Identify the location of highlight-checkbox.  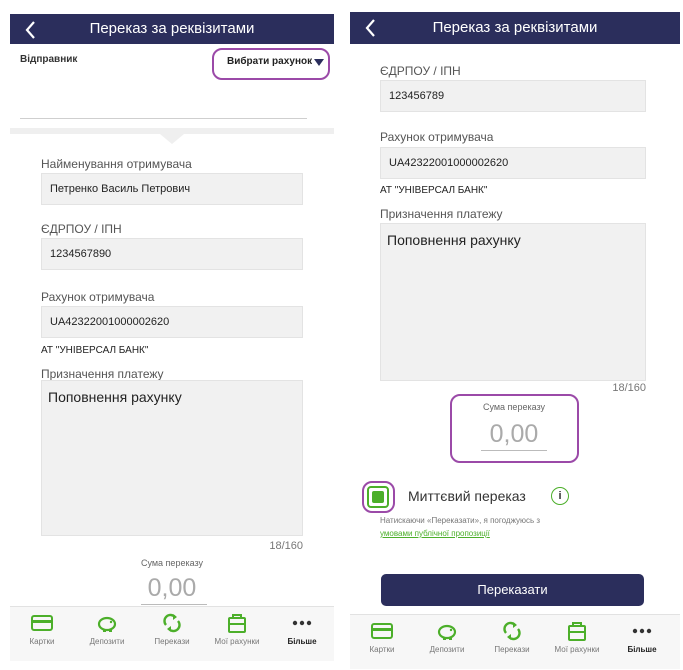
(378, 497).